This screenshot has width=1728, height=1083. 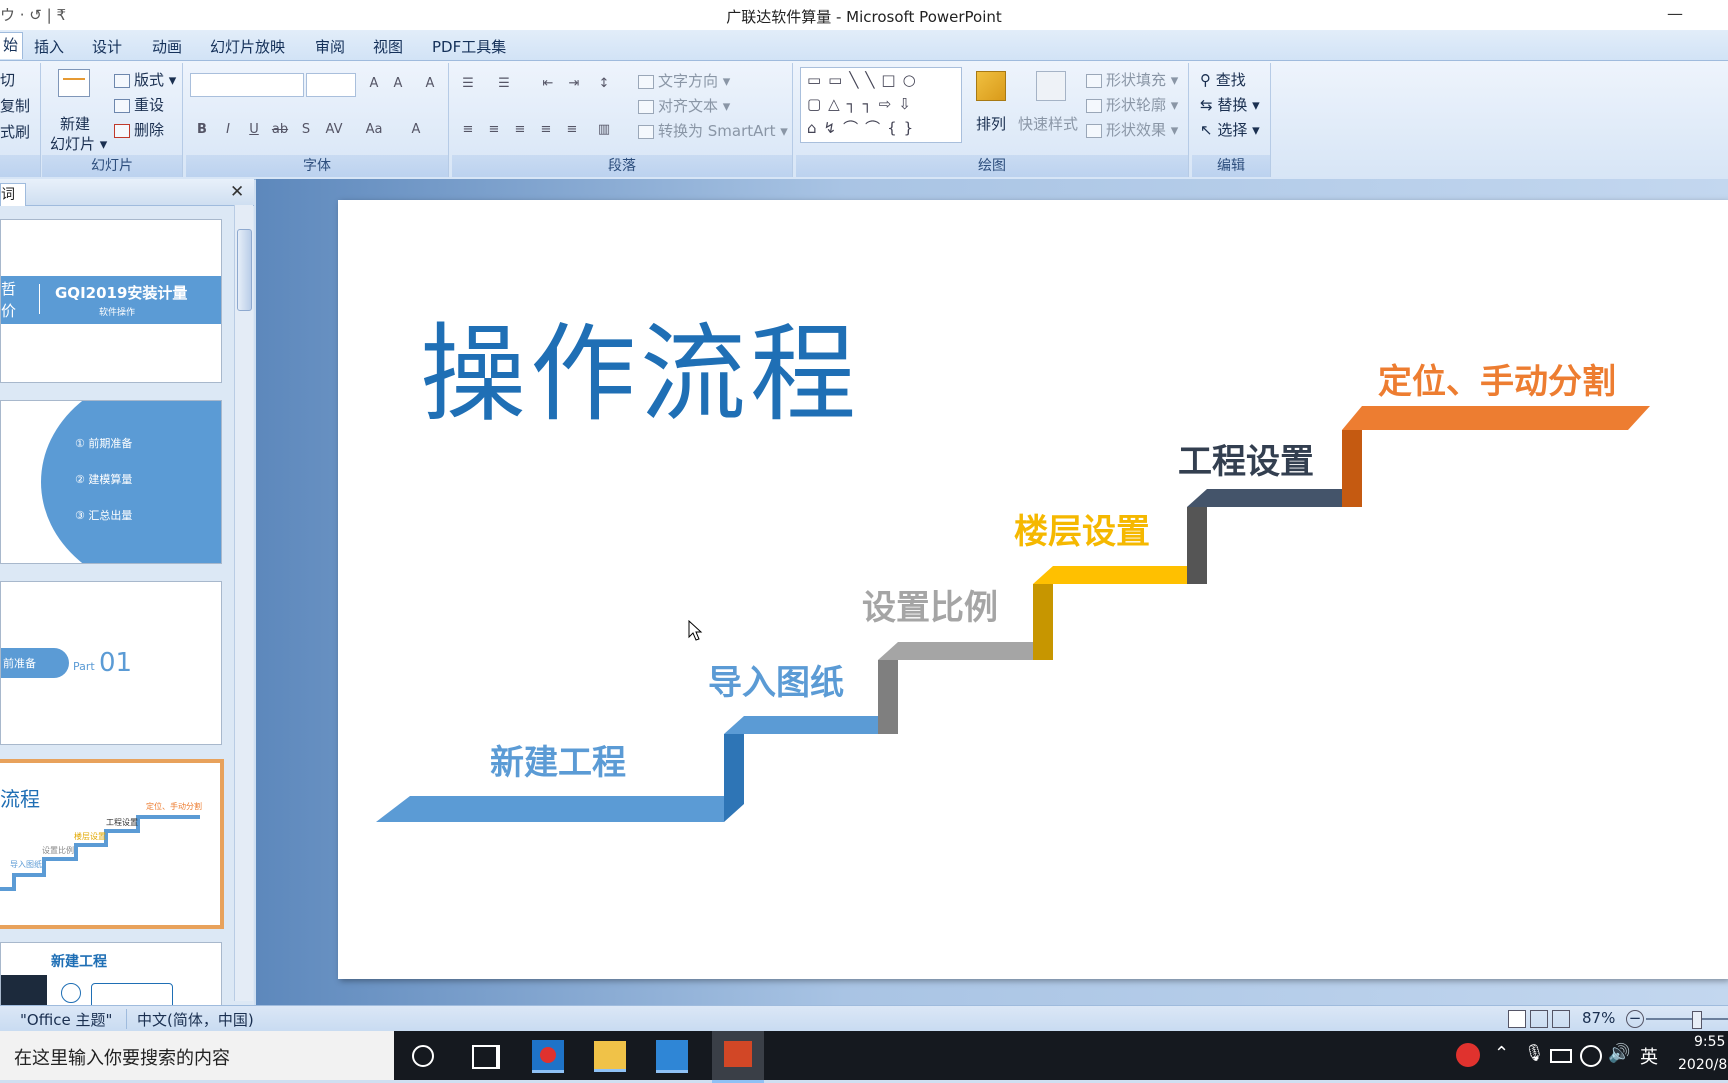 What do you see at coordinates (1246, 458) in the screenshot?
I see `step-label-5: 工程设置` at bounding box center [1246, 458].